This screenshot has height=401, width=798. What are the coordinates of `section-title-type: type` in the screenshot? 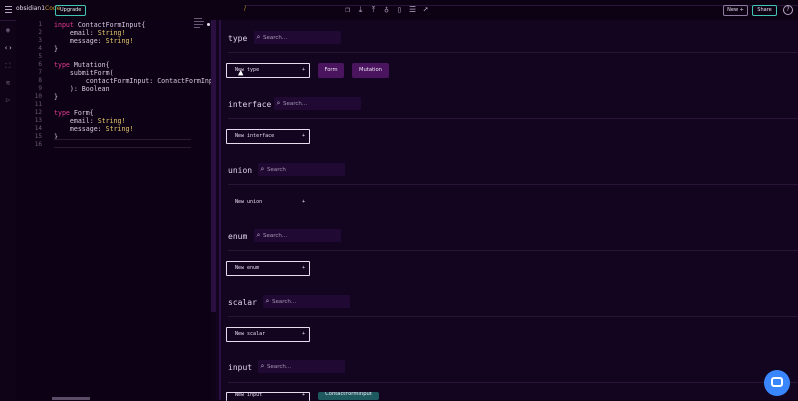 It's located at (238, 38).